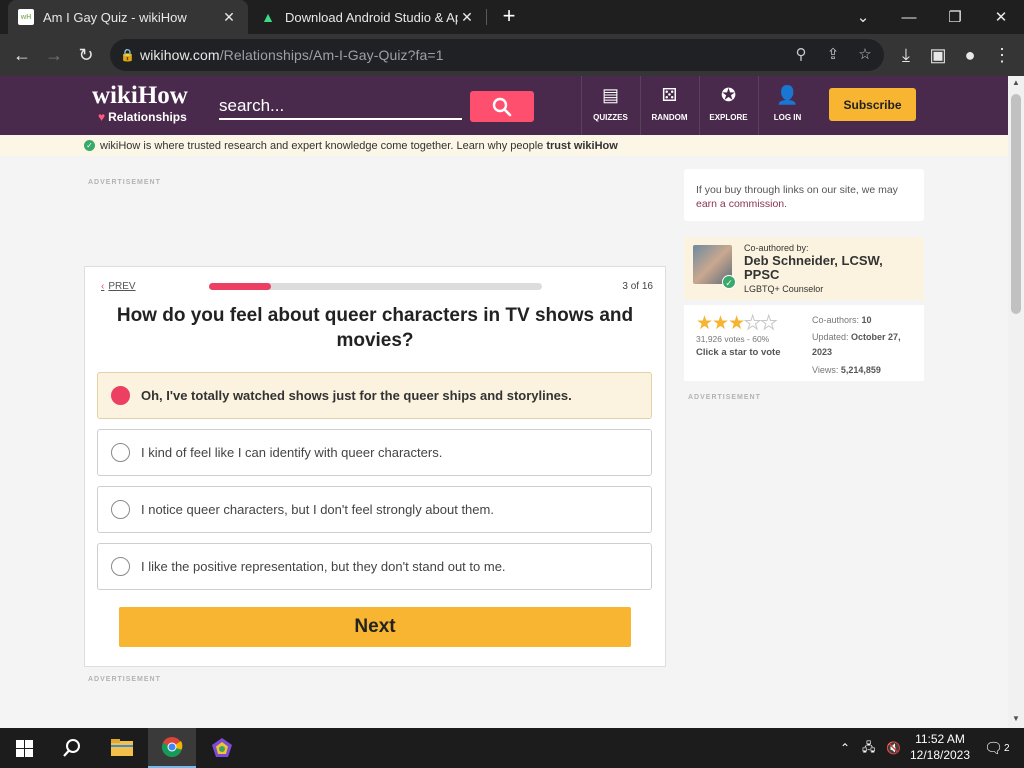 This screenshot has width=1024, height=768. I want to click on folder-icon, so click(122, 747).